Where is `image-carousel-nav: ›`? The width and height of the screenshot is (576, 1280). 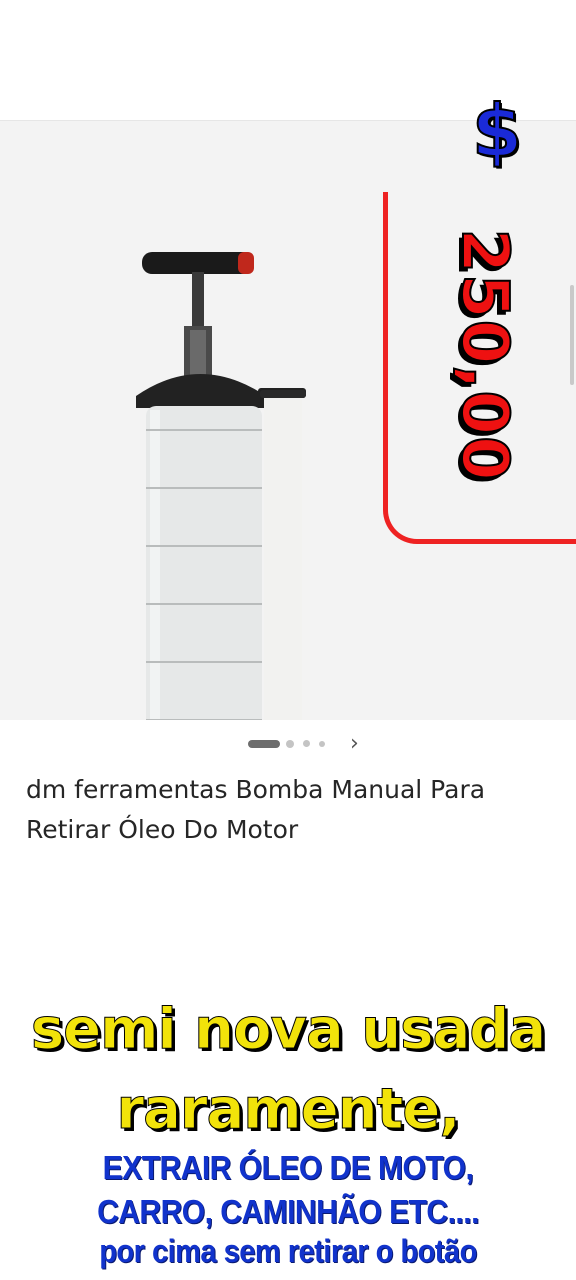
image-carousel-nav: › is located at coordinates (288, 744).